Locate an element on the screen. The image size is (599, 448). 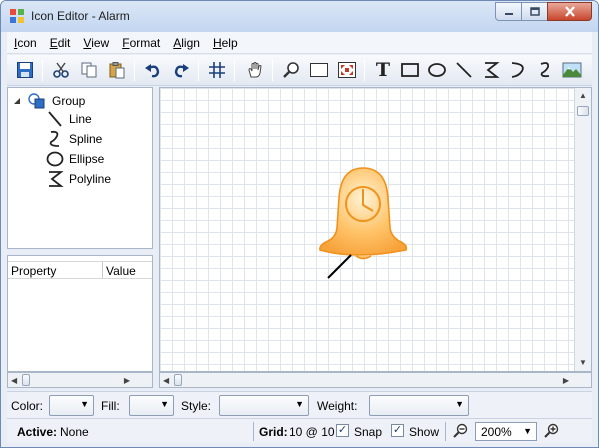
status-separator is located at coordinates (445, 431).